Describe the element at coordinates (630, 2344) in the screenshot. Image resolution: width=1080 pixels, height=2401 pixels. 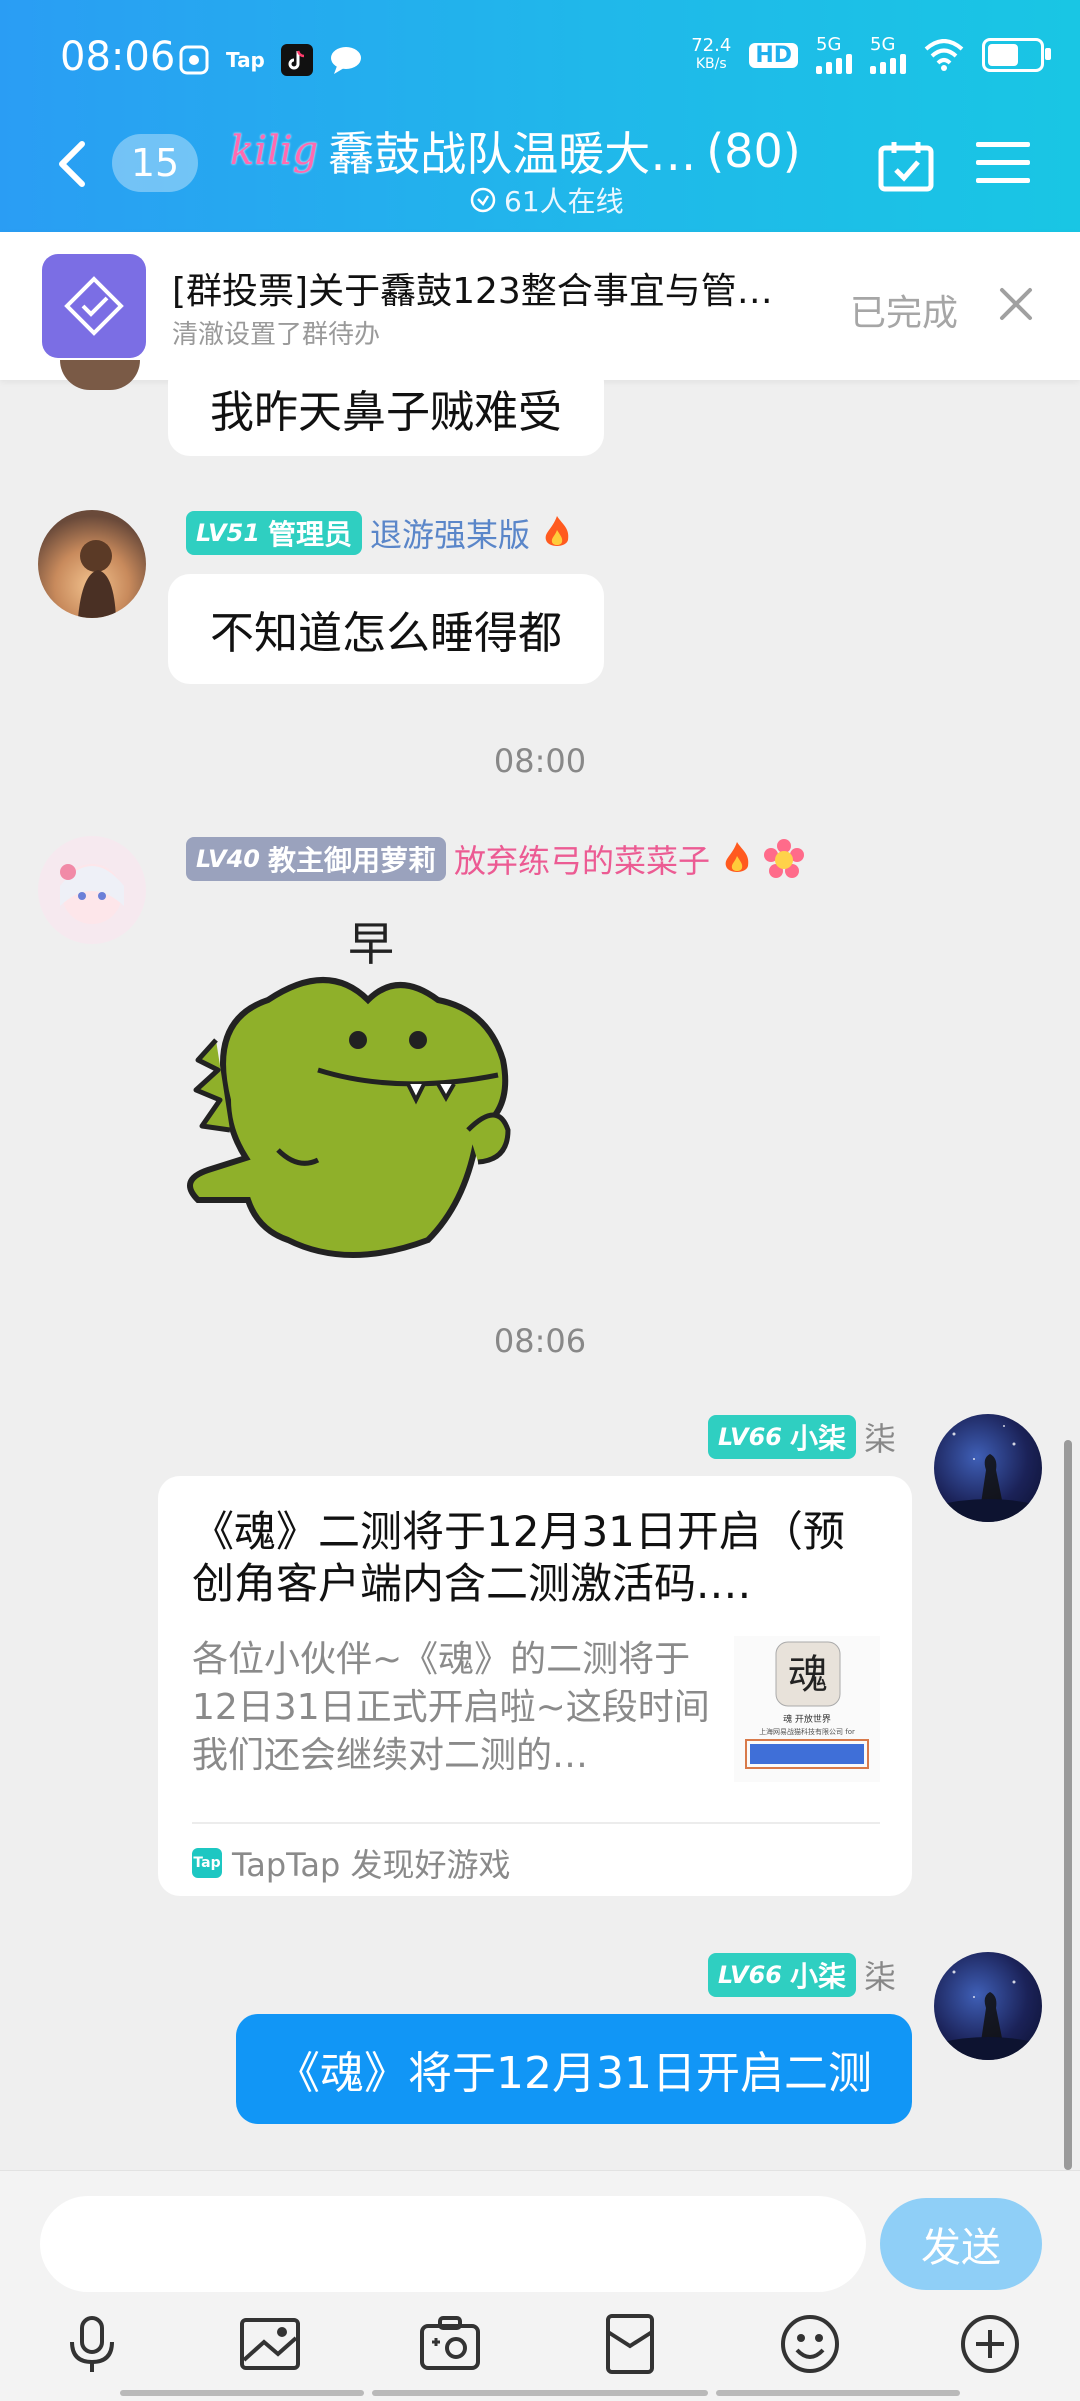
I see `red-packet-icon` at that location.